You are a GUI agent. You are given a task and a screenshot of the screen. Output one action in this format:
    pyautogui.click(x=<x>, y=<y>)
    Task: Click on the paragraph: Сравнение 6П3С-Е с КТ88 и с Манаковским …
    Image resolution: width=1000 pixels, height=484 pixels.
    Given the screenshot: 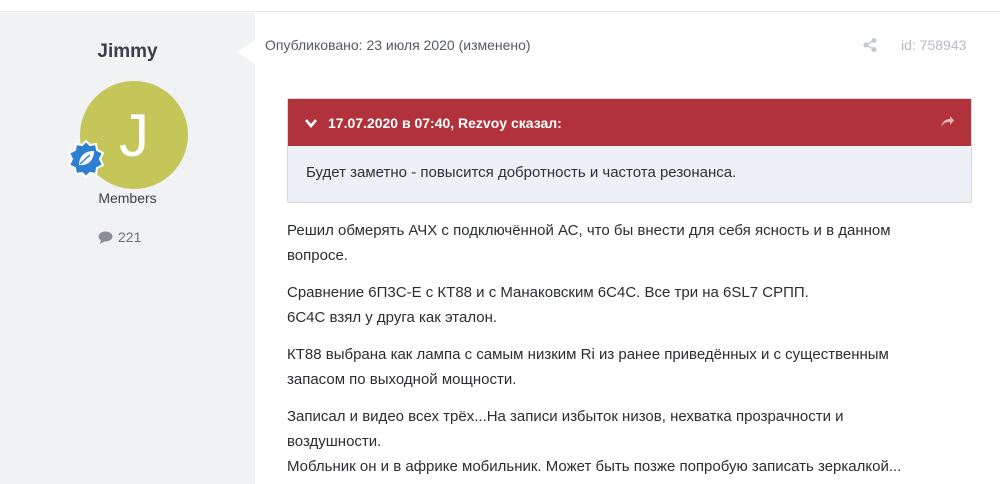 What is the action you would take?
    pyautogui.click(x=632, y=305)
    